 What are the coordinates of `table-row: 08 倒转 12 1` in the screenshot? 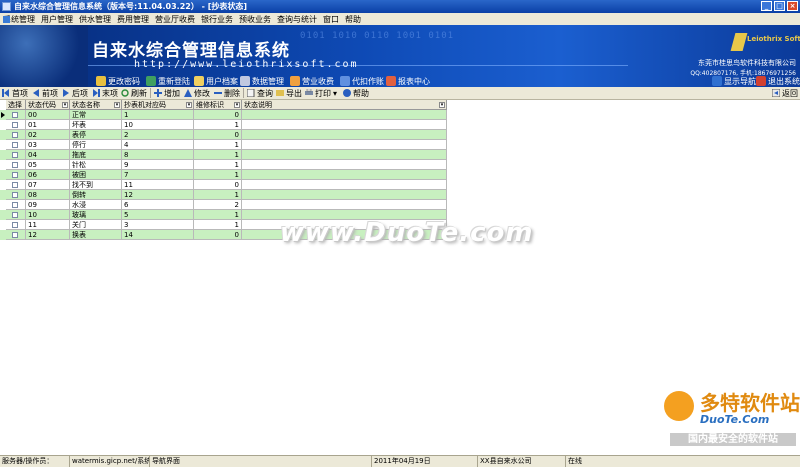 It's located at (223, 195).